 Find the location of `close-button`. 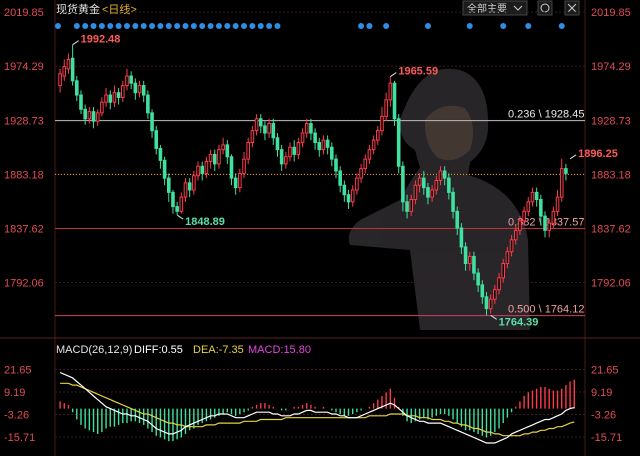

close-button is located at coordinates (572, 8).